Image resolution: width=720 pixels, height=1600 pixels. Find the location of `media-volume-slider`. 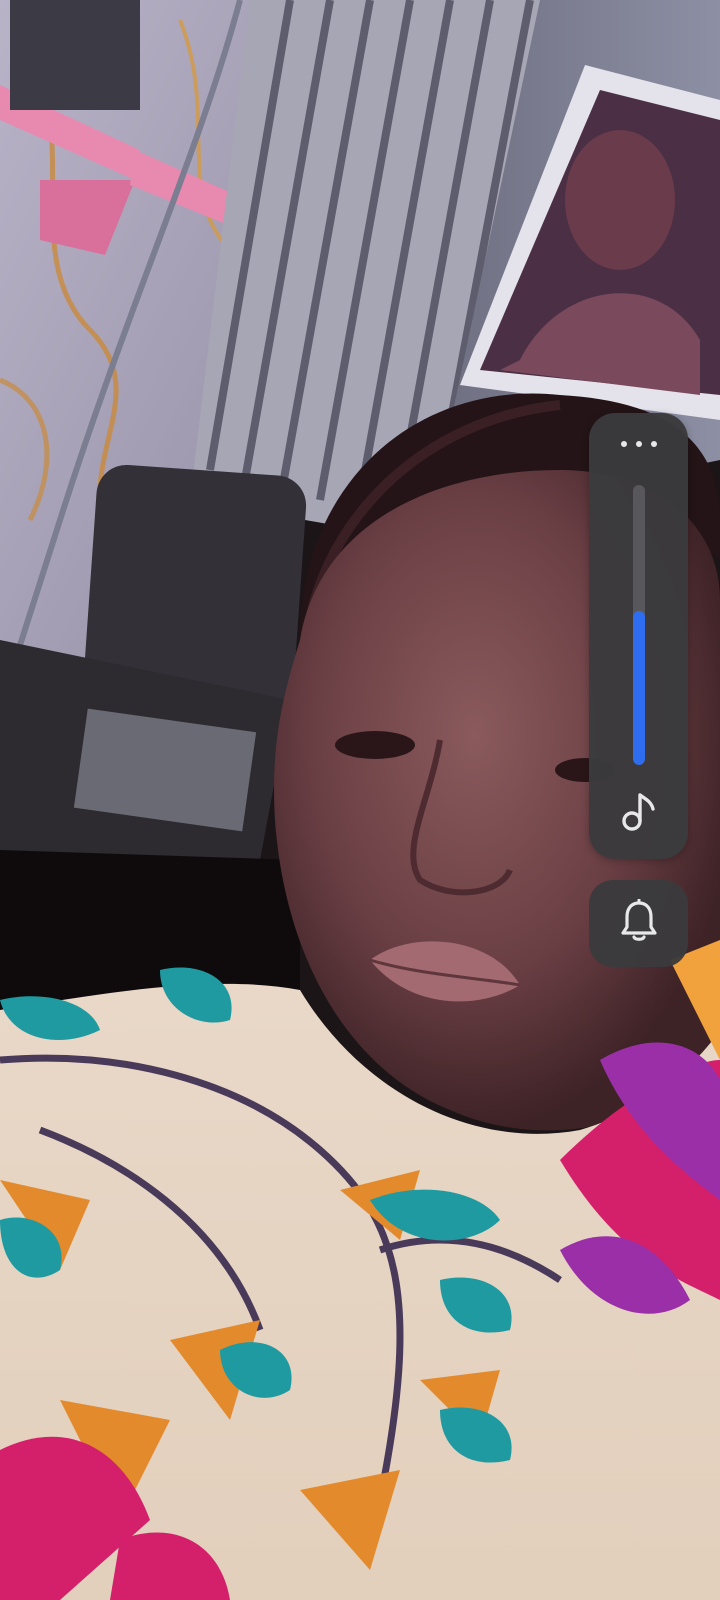

media-volume-slider is located at coordinates (639, 625).